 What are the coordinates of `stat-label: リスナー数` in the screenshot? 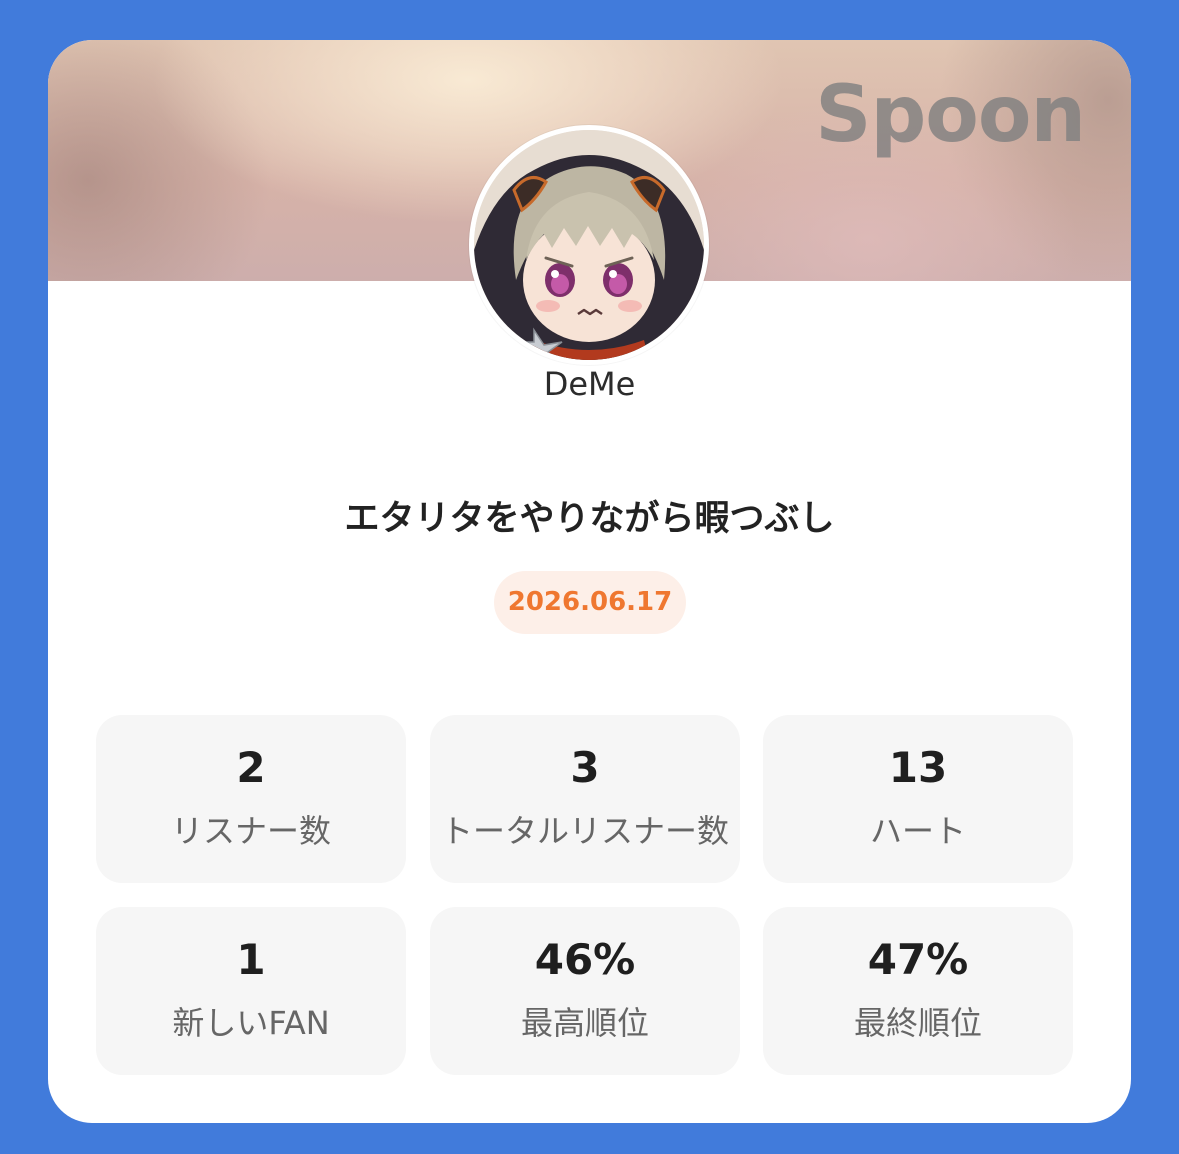 It's located at (250, 831).